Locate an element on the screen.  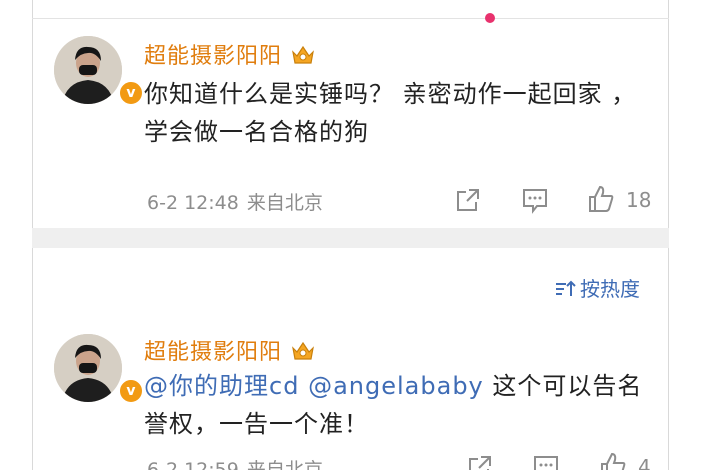
comment-date: 6-2 12:59 is located at coordinates (193, 464).